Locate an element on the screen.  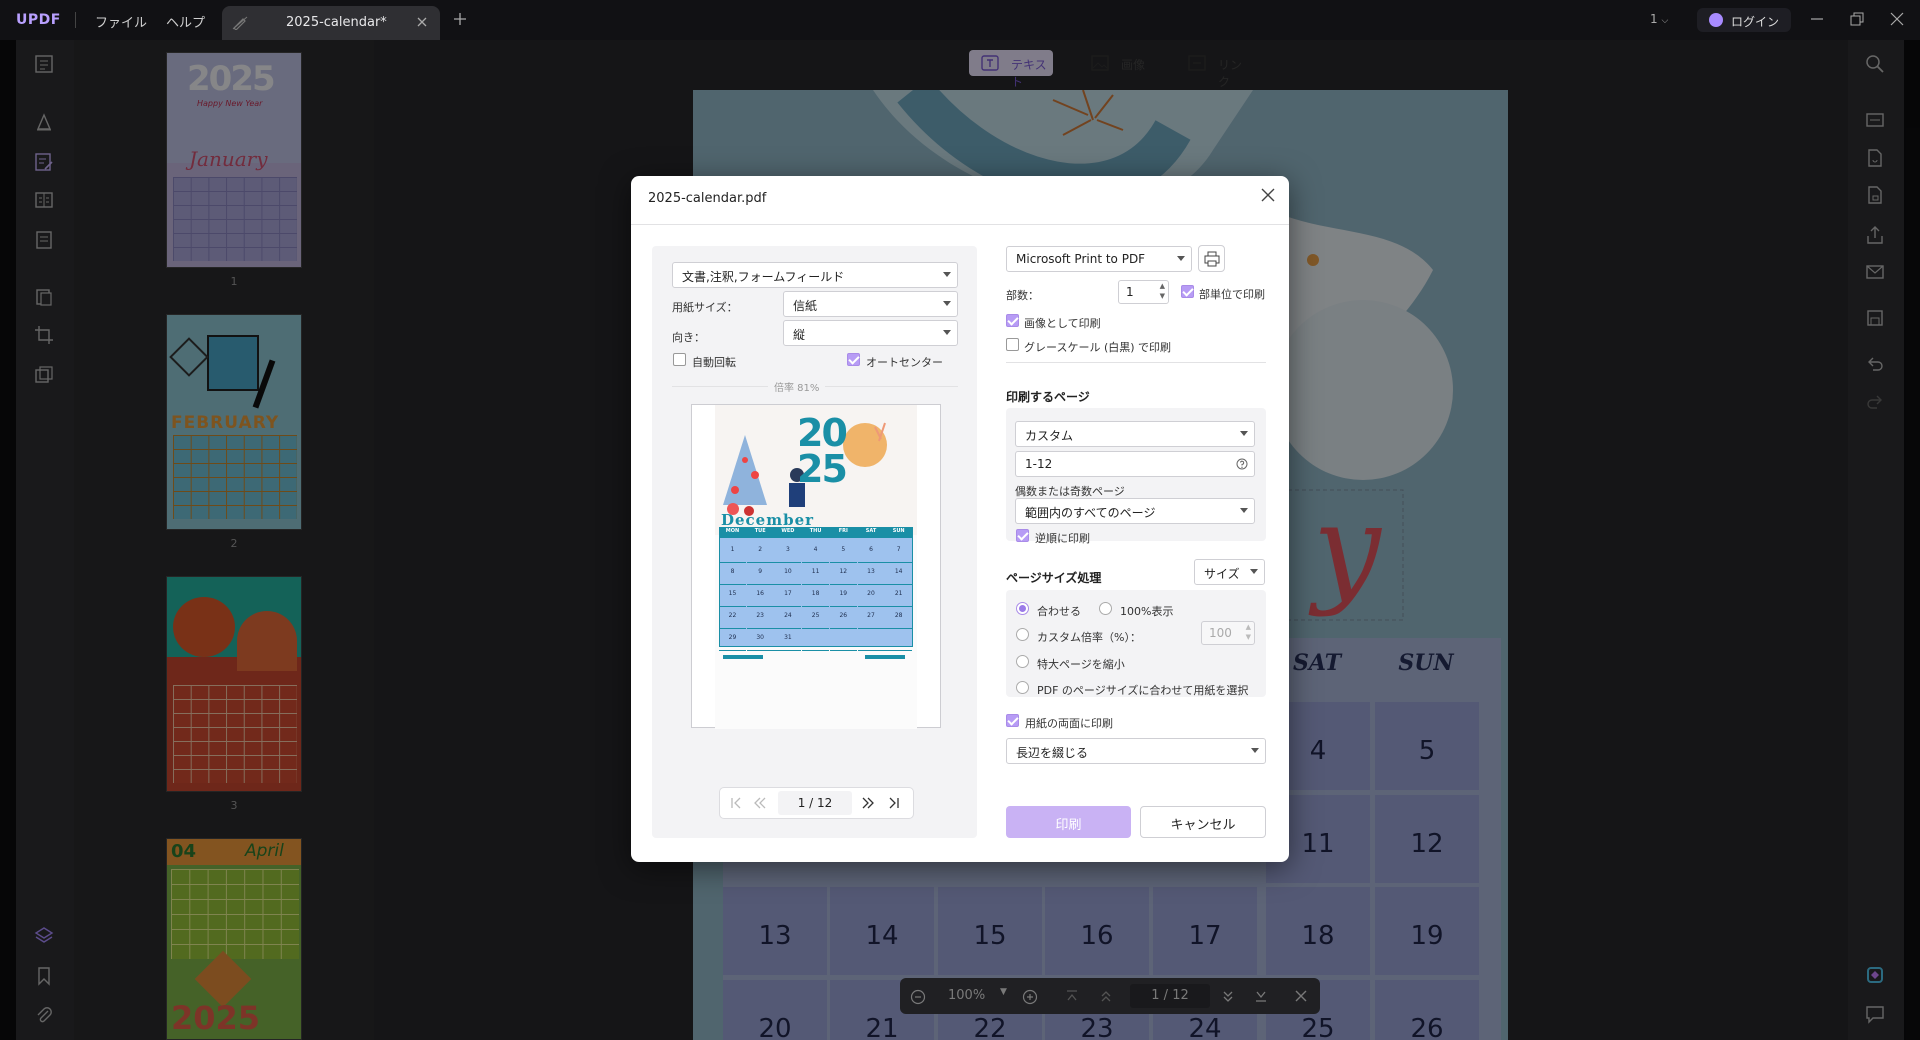
preview-day: 25 is located at coordinates (816, 617).